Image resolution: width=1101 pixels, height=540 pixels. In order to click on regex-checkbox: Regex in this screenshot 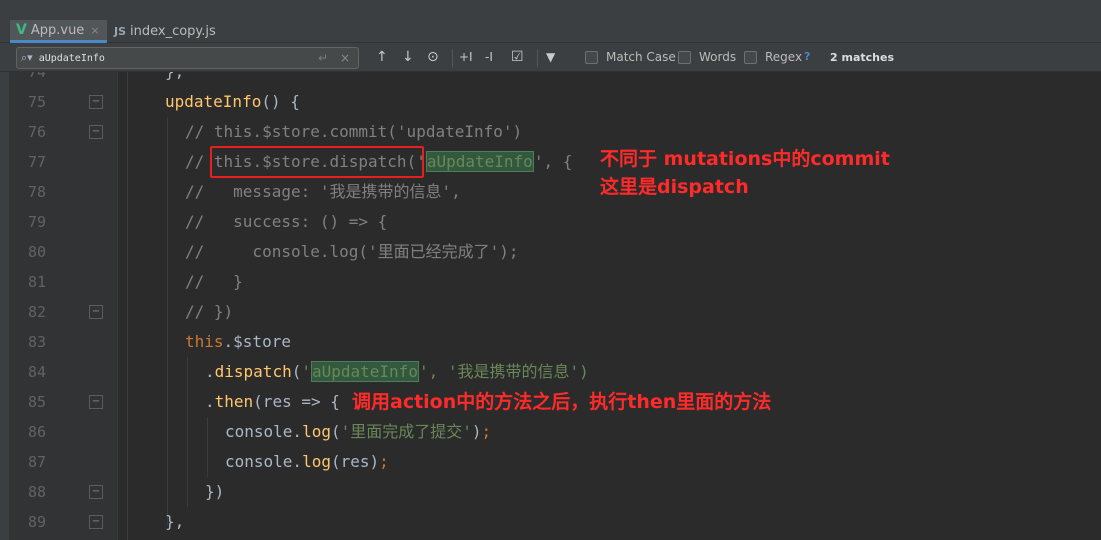, I will do `click(773, 57)`.